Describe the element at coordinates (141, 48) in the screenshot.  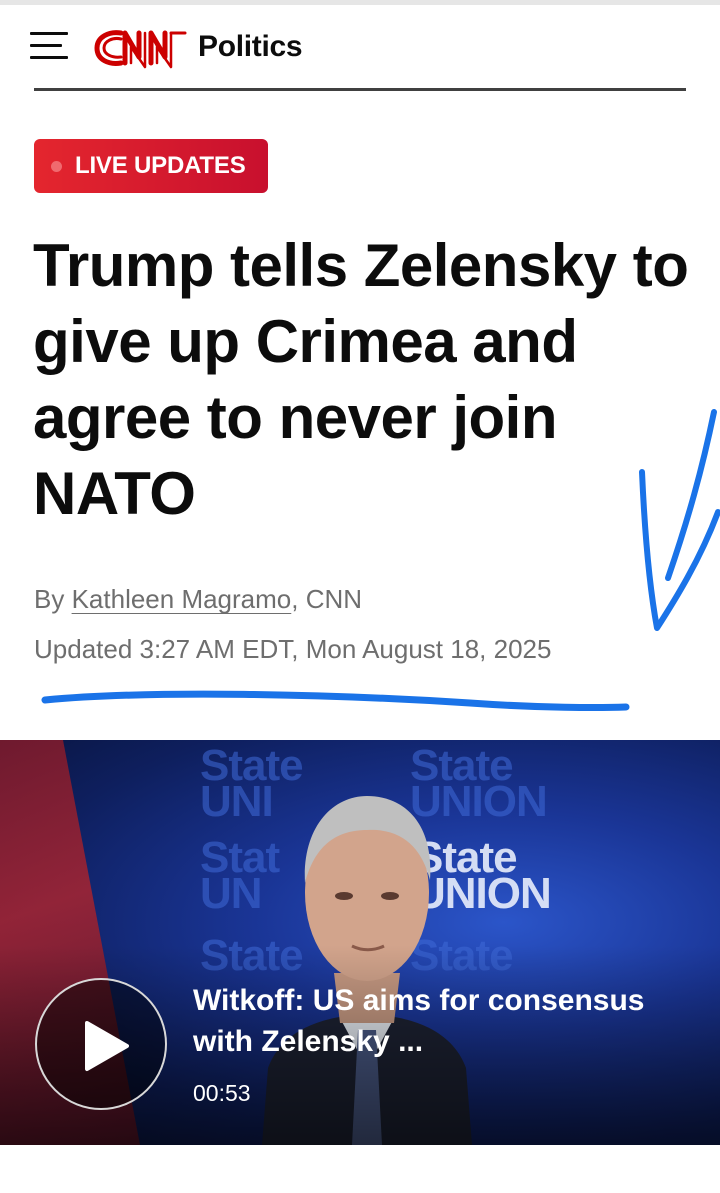
I see `cnn-logo` at that location.